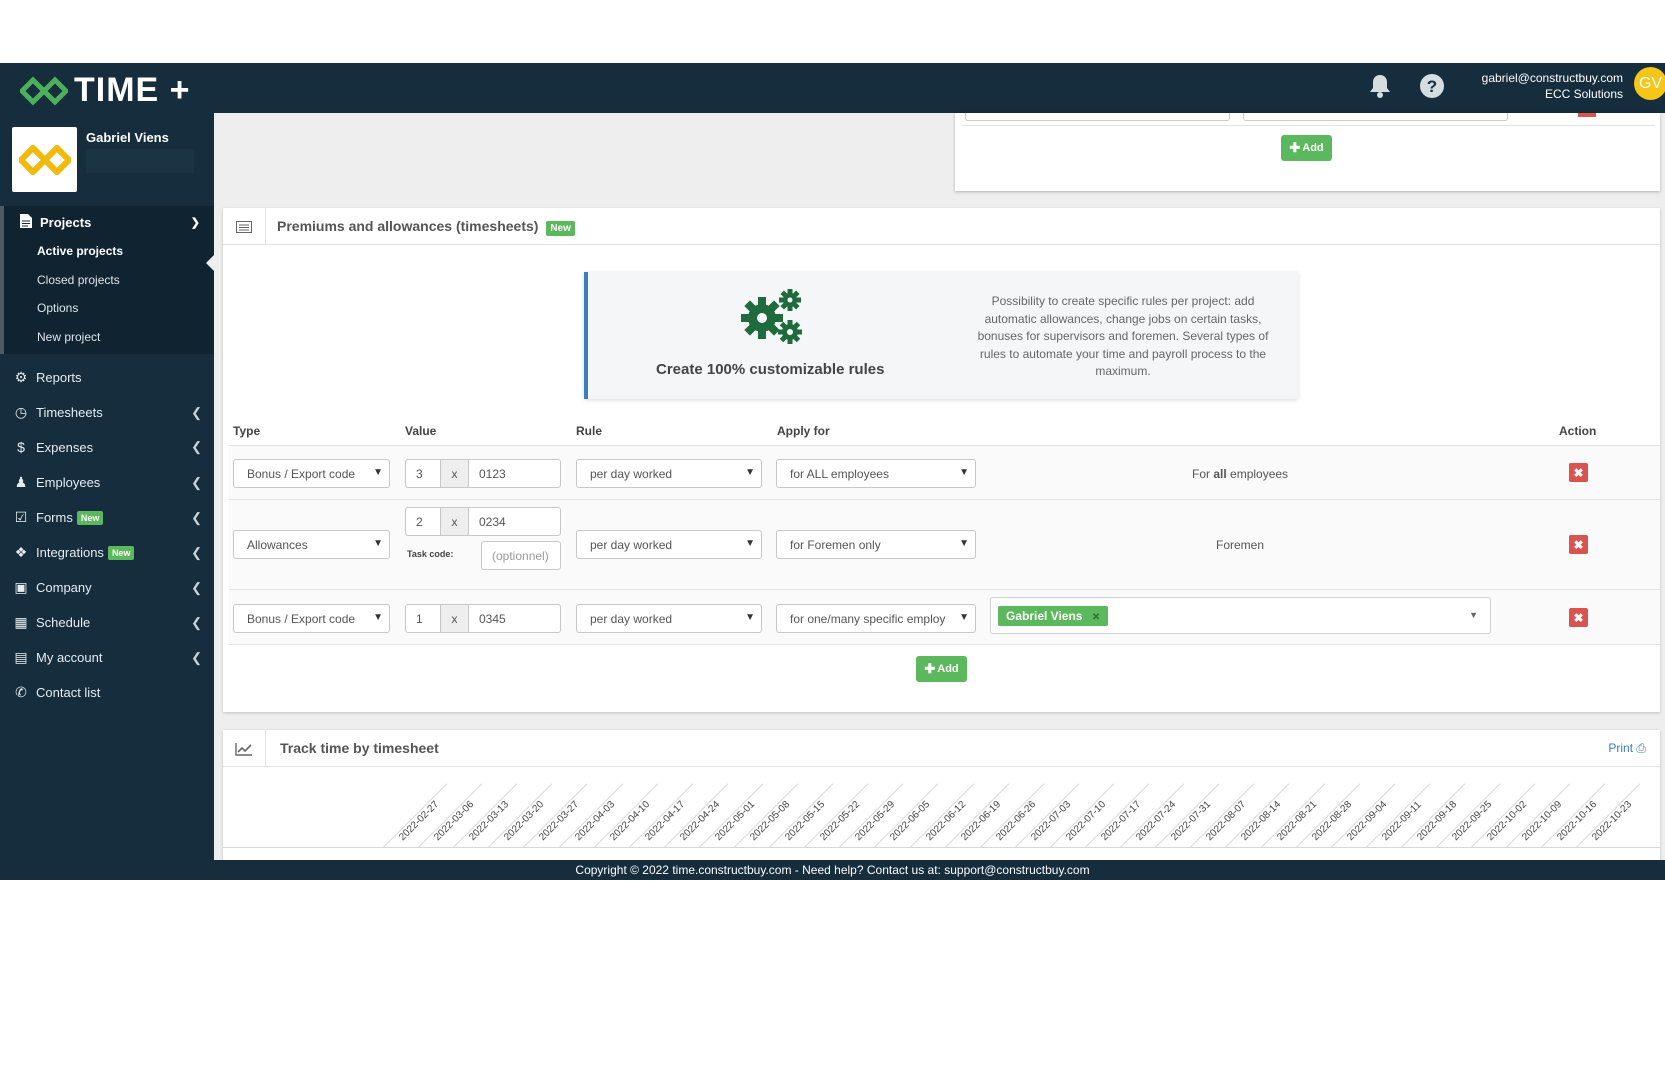 This screenshot has height=1077, width=1665. What do you see at coordinates (1240, 615) in the screenshot?
I see `employee-multiselect: Gabriel Viens ✕ ▼` at bounding box center [1240, 615].